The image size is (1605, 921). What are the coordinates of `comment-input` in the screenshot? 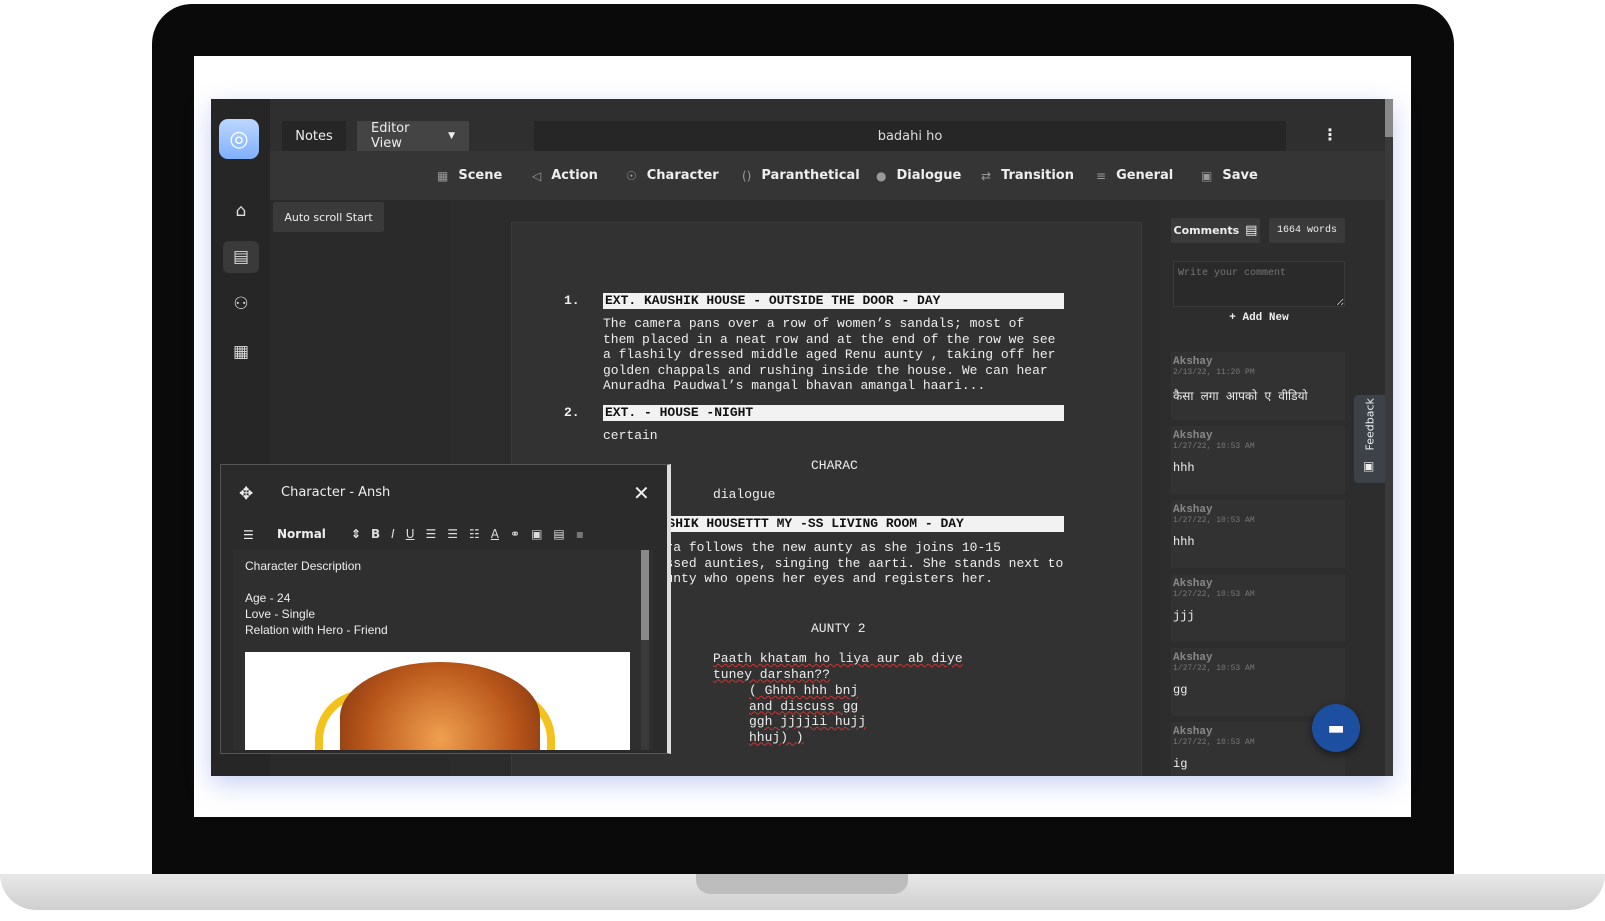 It's located at (1259, 284).